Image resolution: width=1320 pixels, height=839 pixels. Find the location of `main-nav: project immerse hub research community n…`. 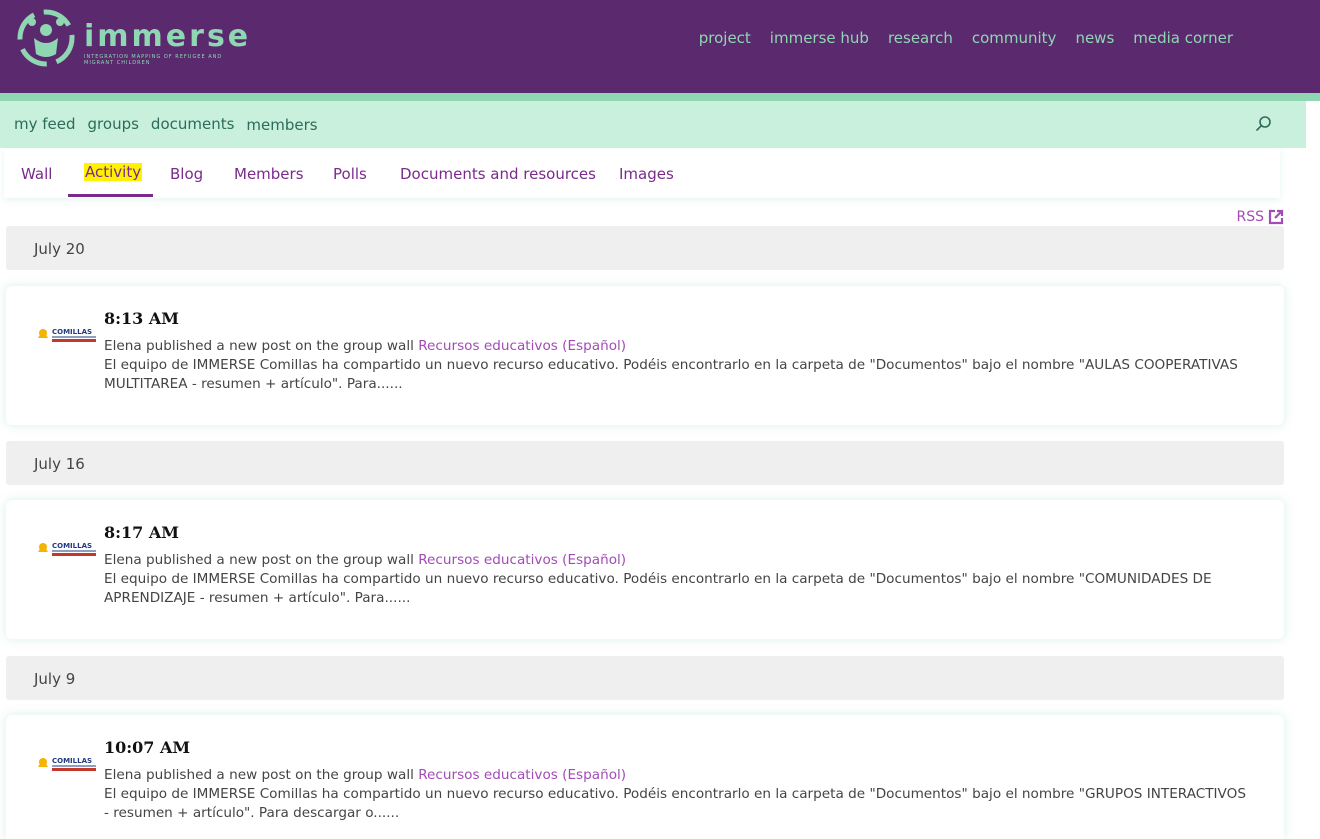

main-nav: project immerse hub research community n… is located at coordinates (966, 38).